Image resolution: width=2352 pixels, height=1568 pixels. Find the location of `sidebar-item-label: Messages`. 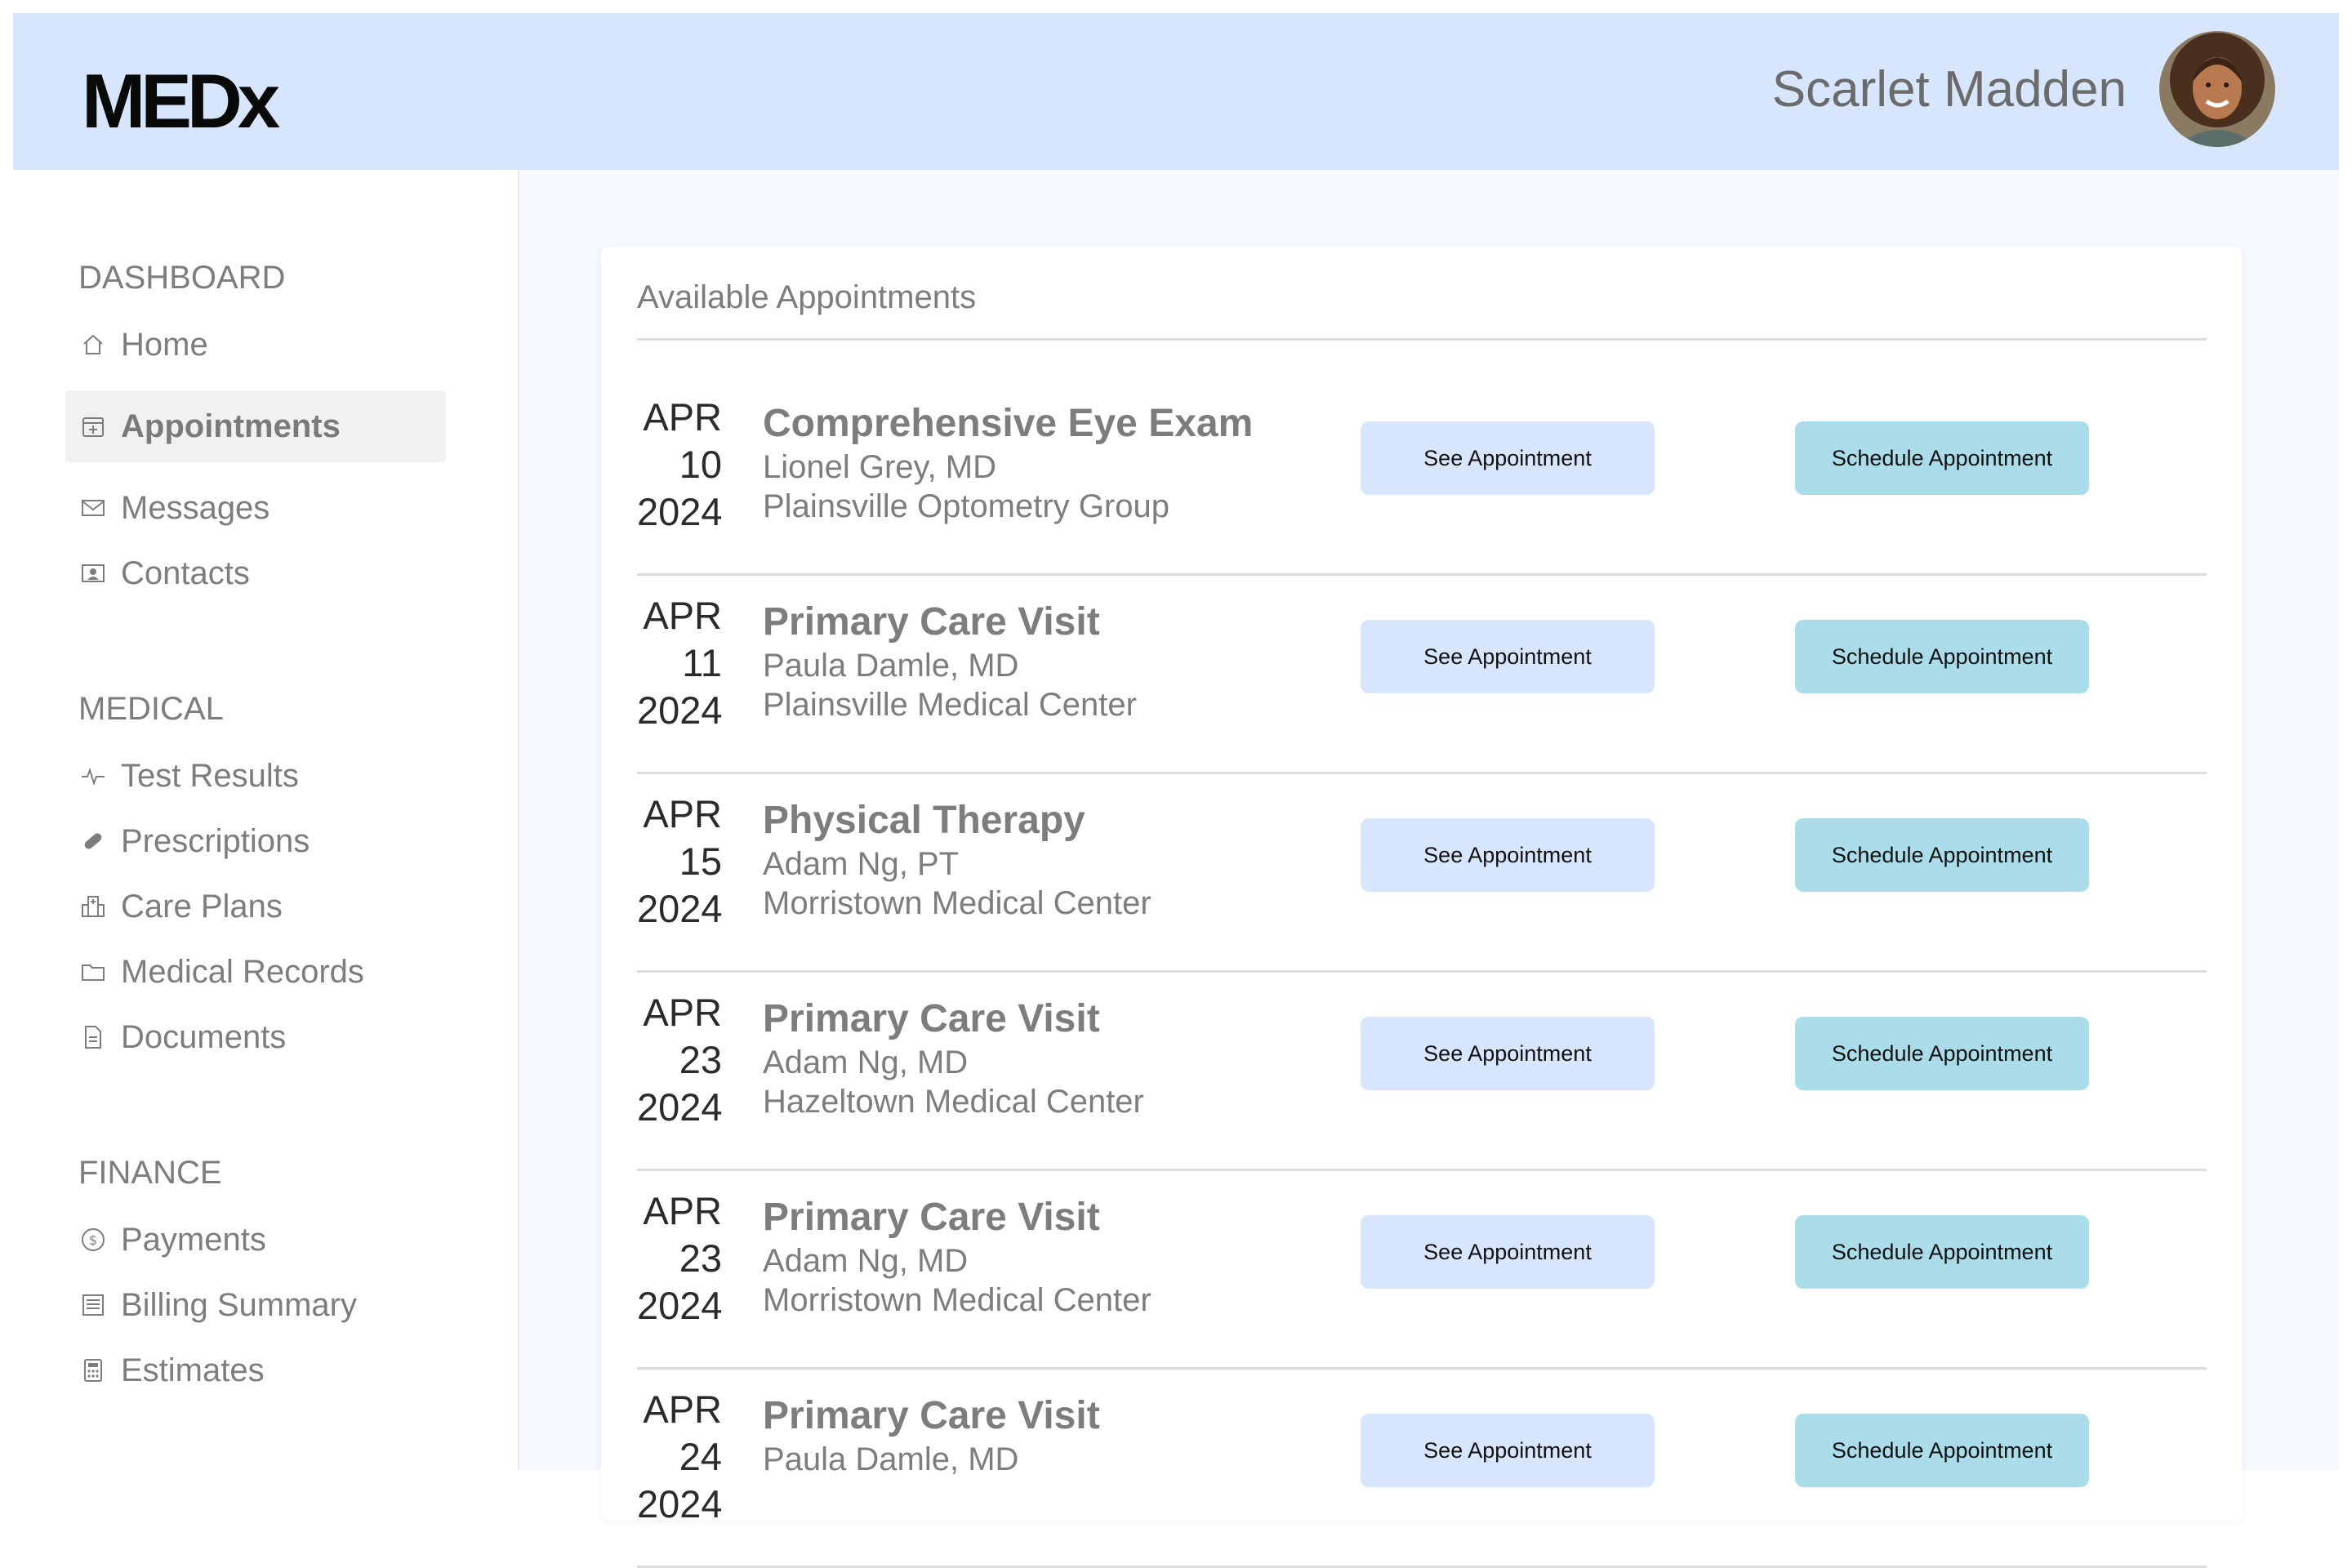

sidebar-item-label: Messages is located at coordinates (195, 507).